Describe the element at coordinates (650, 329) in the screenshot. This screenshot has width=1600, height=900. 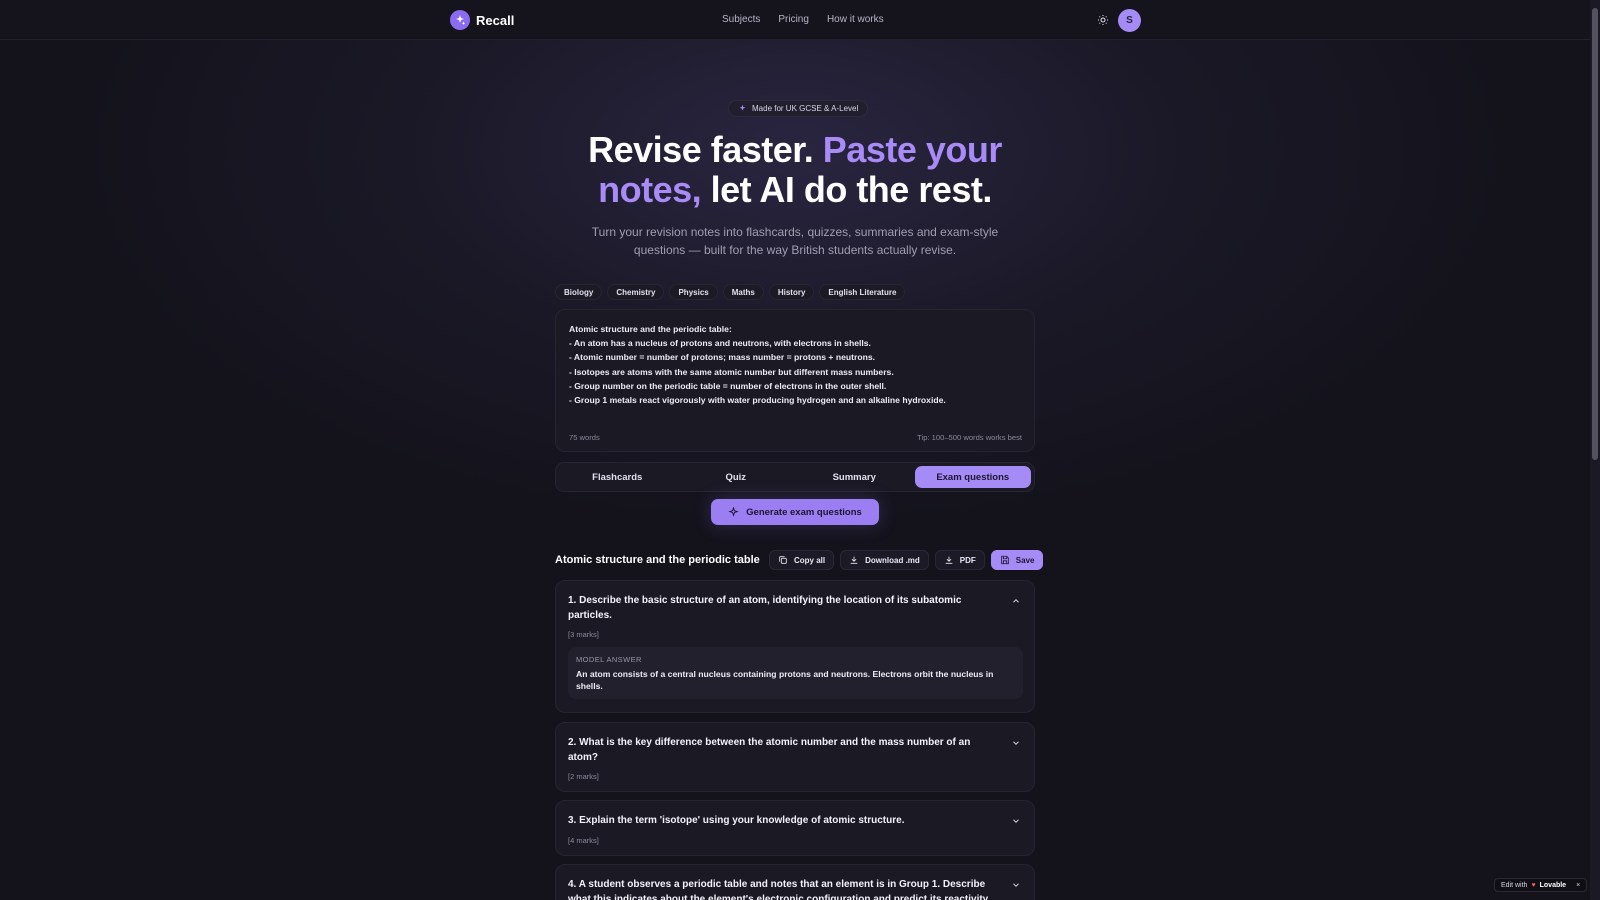
I see `notes-line: Atomic structure and the periodic table:` at that location.